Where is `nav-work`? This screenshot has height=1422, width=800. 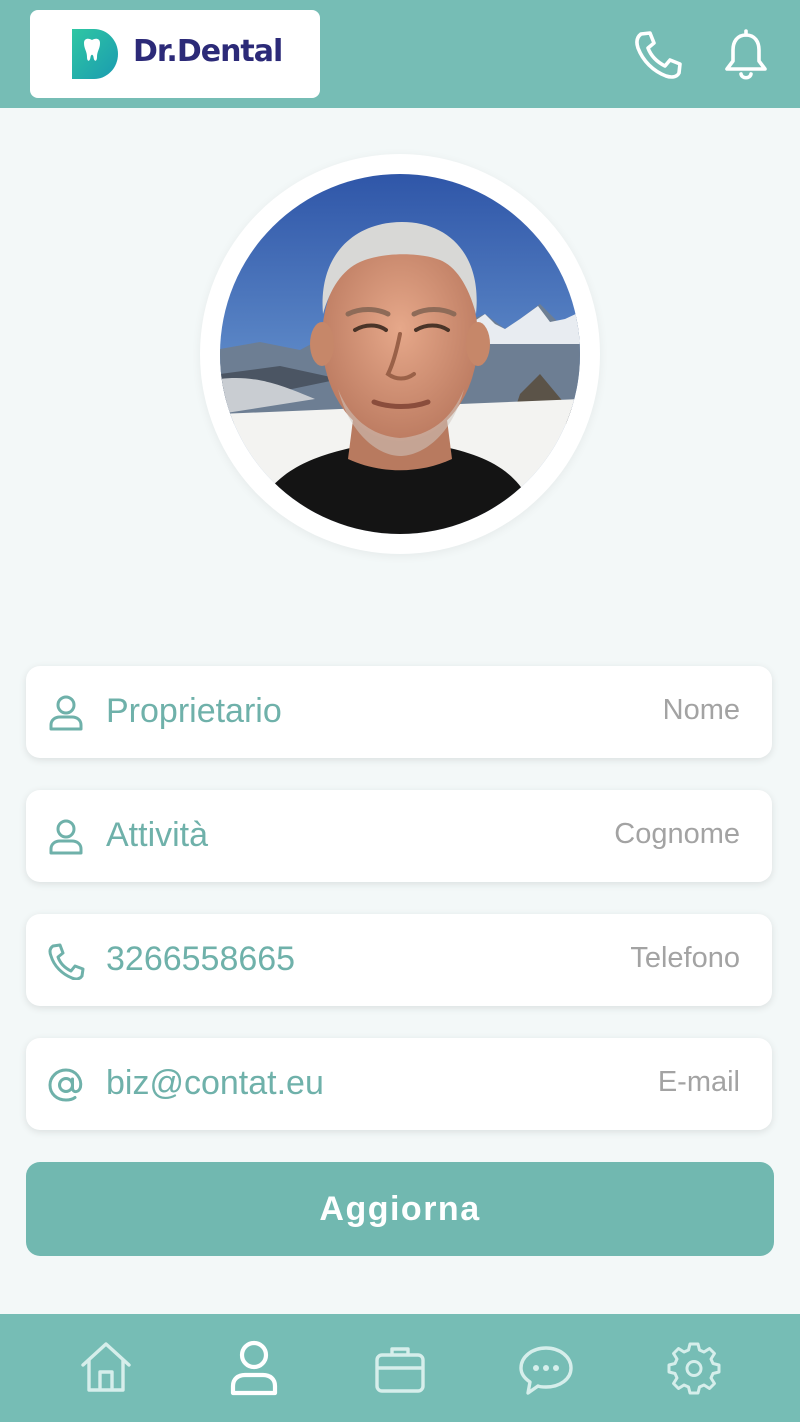
nav-work is located at coordinates (400, 1368).